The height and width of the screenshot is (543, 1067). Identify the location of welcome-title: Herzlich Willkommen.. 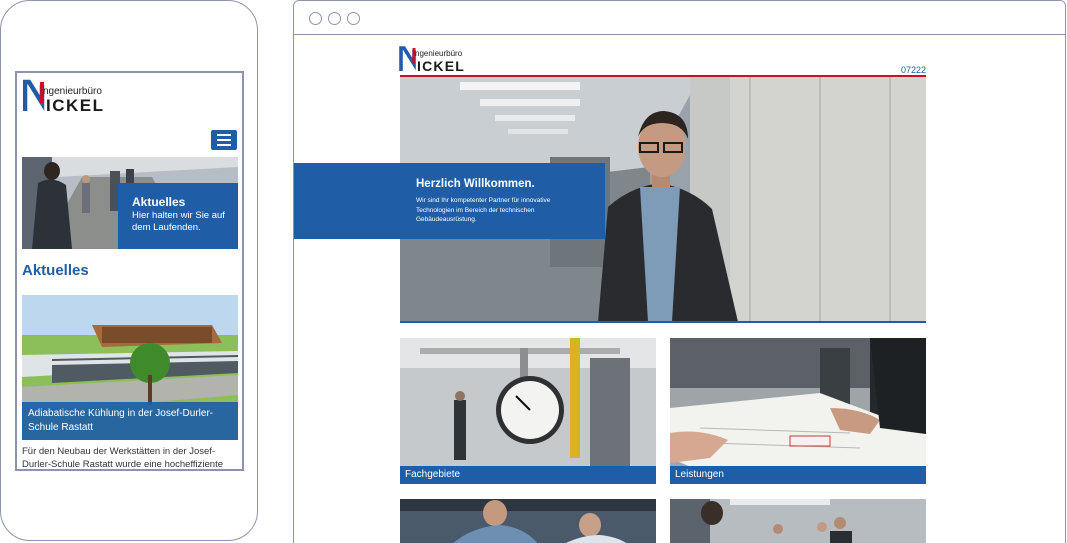
(475, 184).